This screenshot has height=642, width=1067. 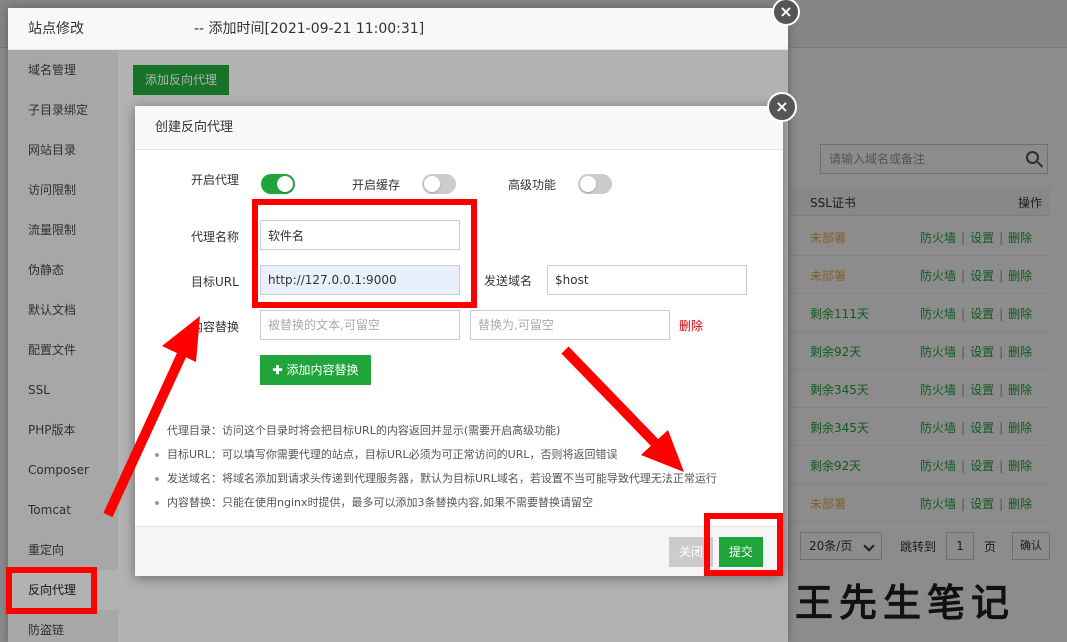 I want to click on send-domain-label: 发送域名, so click(x=508, y=281).